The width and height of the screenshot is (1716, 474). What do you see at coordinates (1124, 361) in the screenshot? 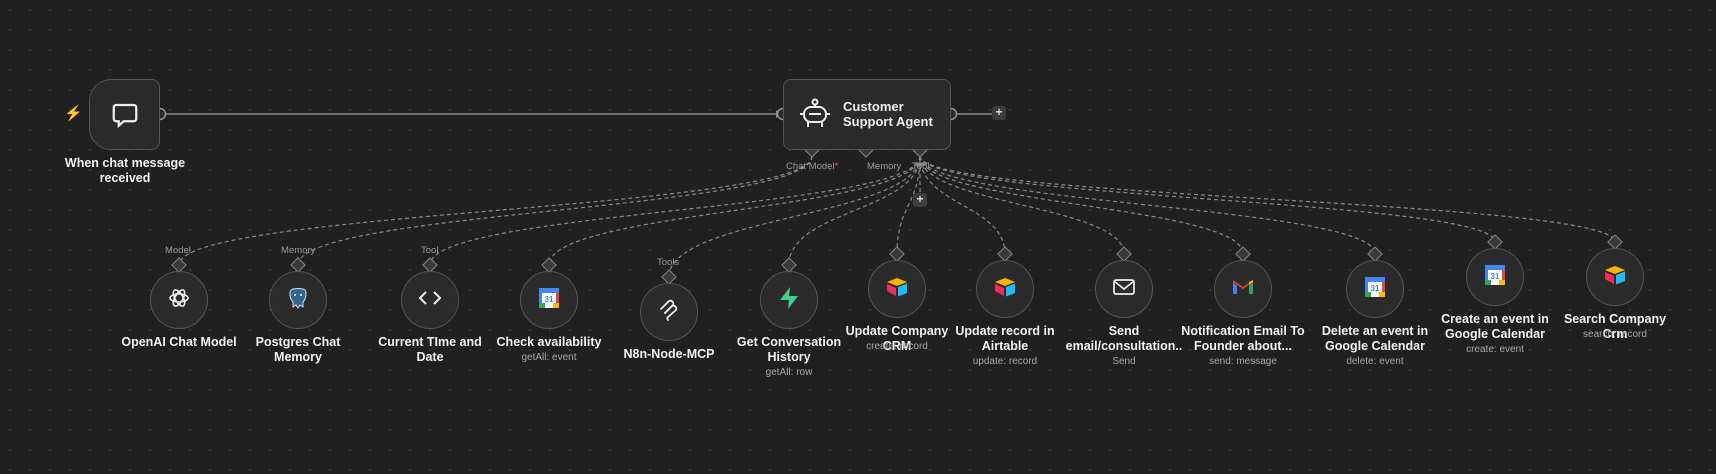
I see `tool-subtitle: Send` at bounding box center [1124, 361].